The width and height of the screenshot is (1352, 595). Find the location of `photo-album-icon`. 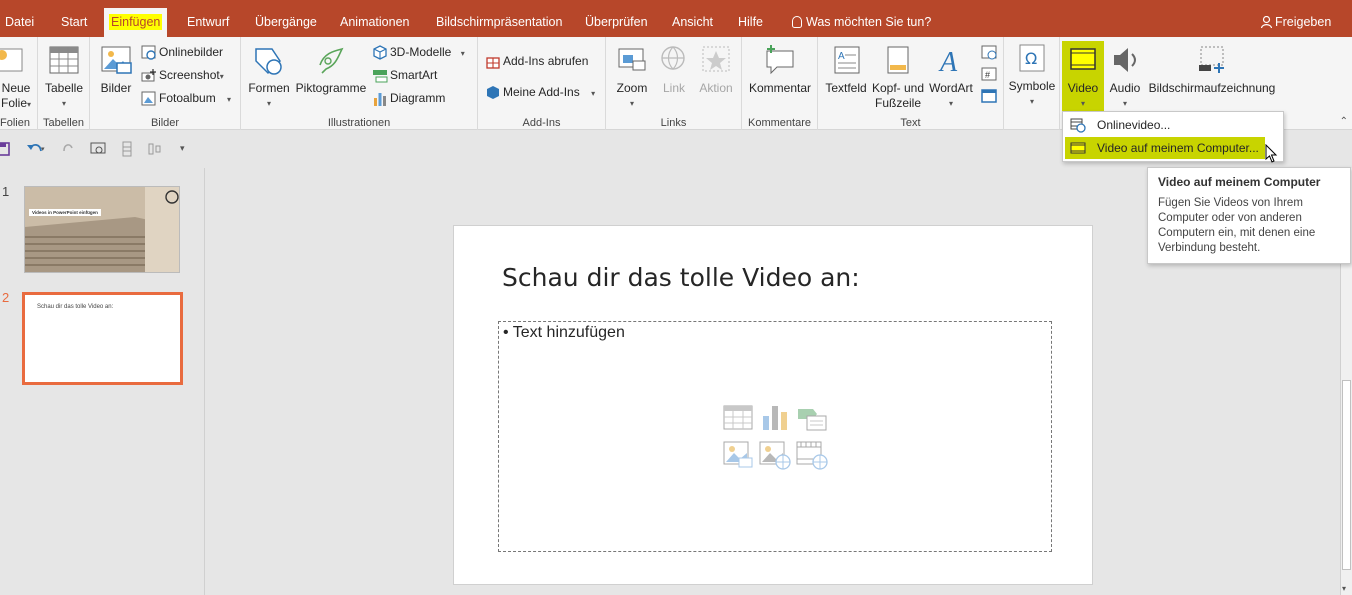

photo-album-icon is located at coordinates (148, 98).